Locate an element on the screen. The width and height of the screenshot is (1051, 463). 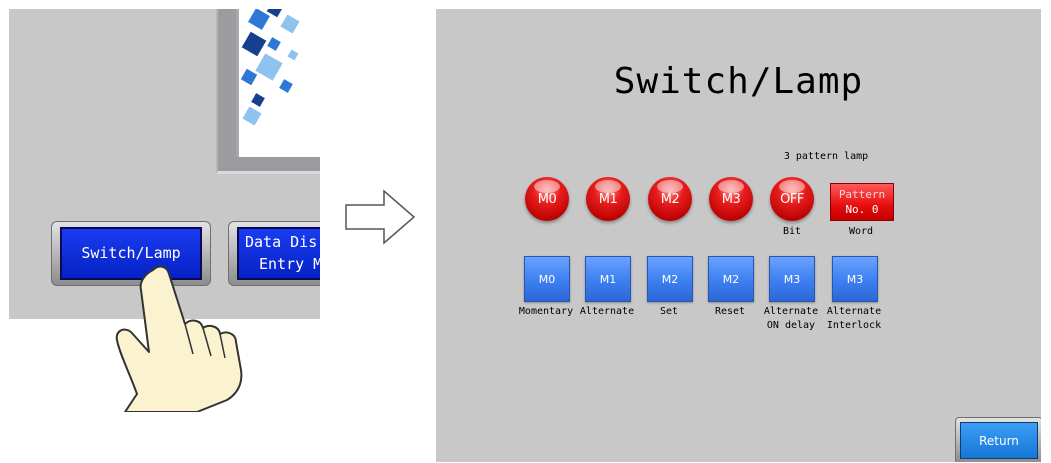
switch-alternate-interlock-caption: Alternate Interlock is located at coordinates (854, 318).